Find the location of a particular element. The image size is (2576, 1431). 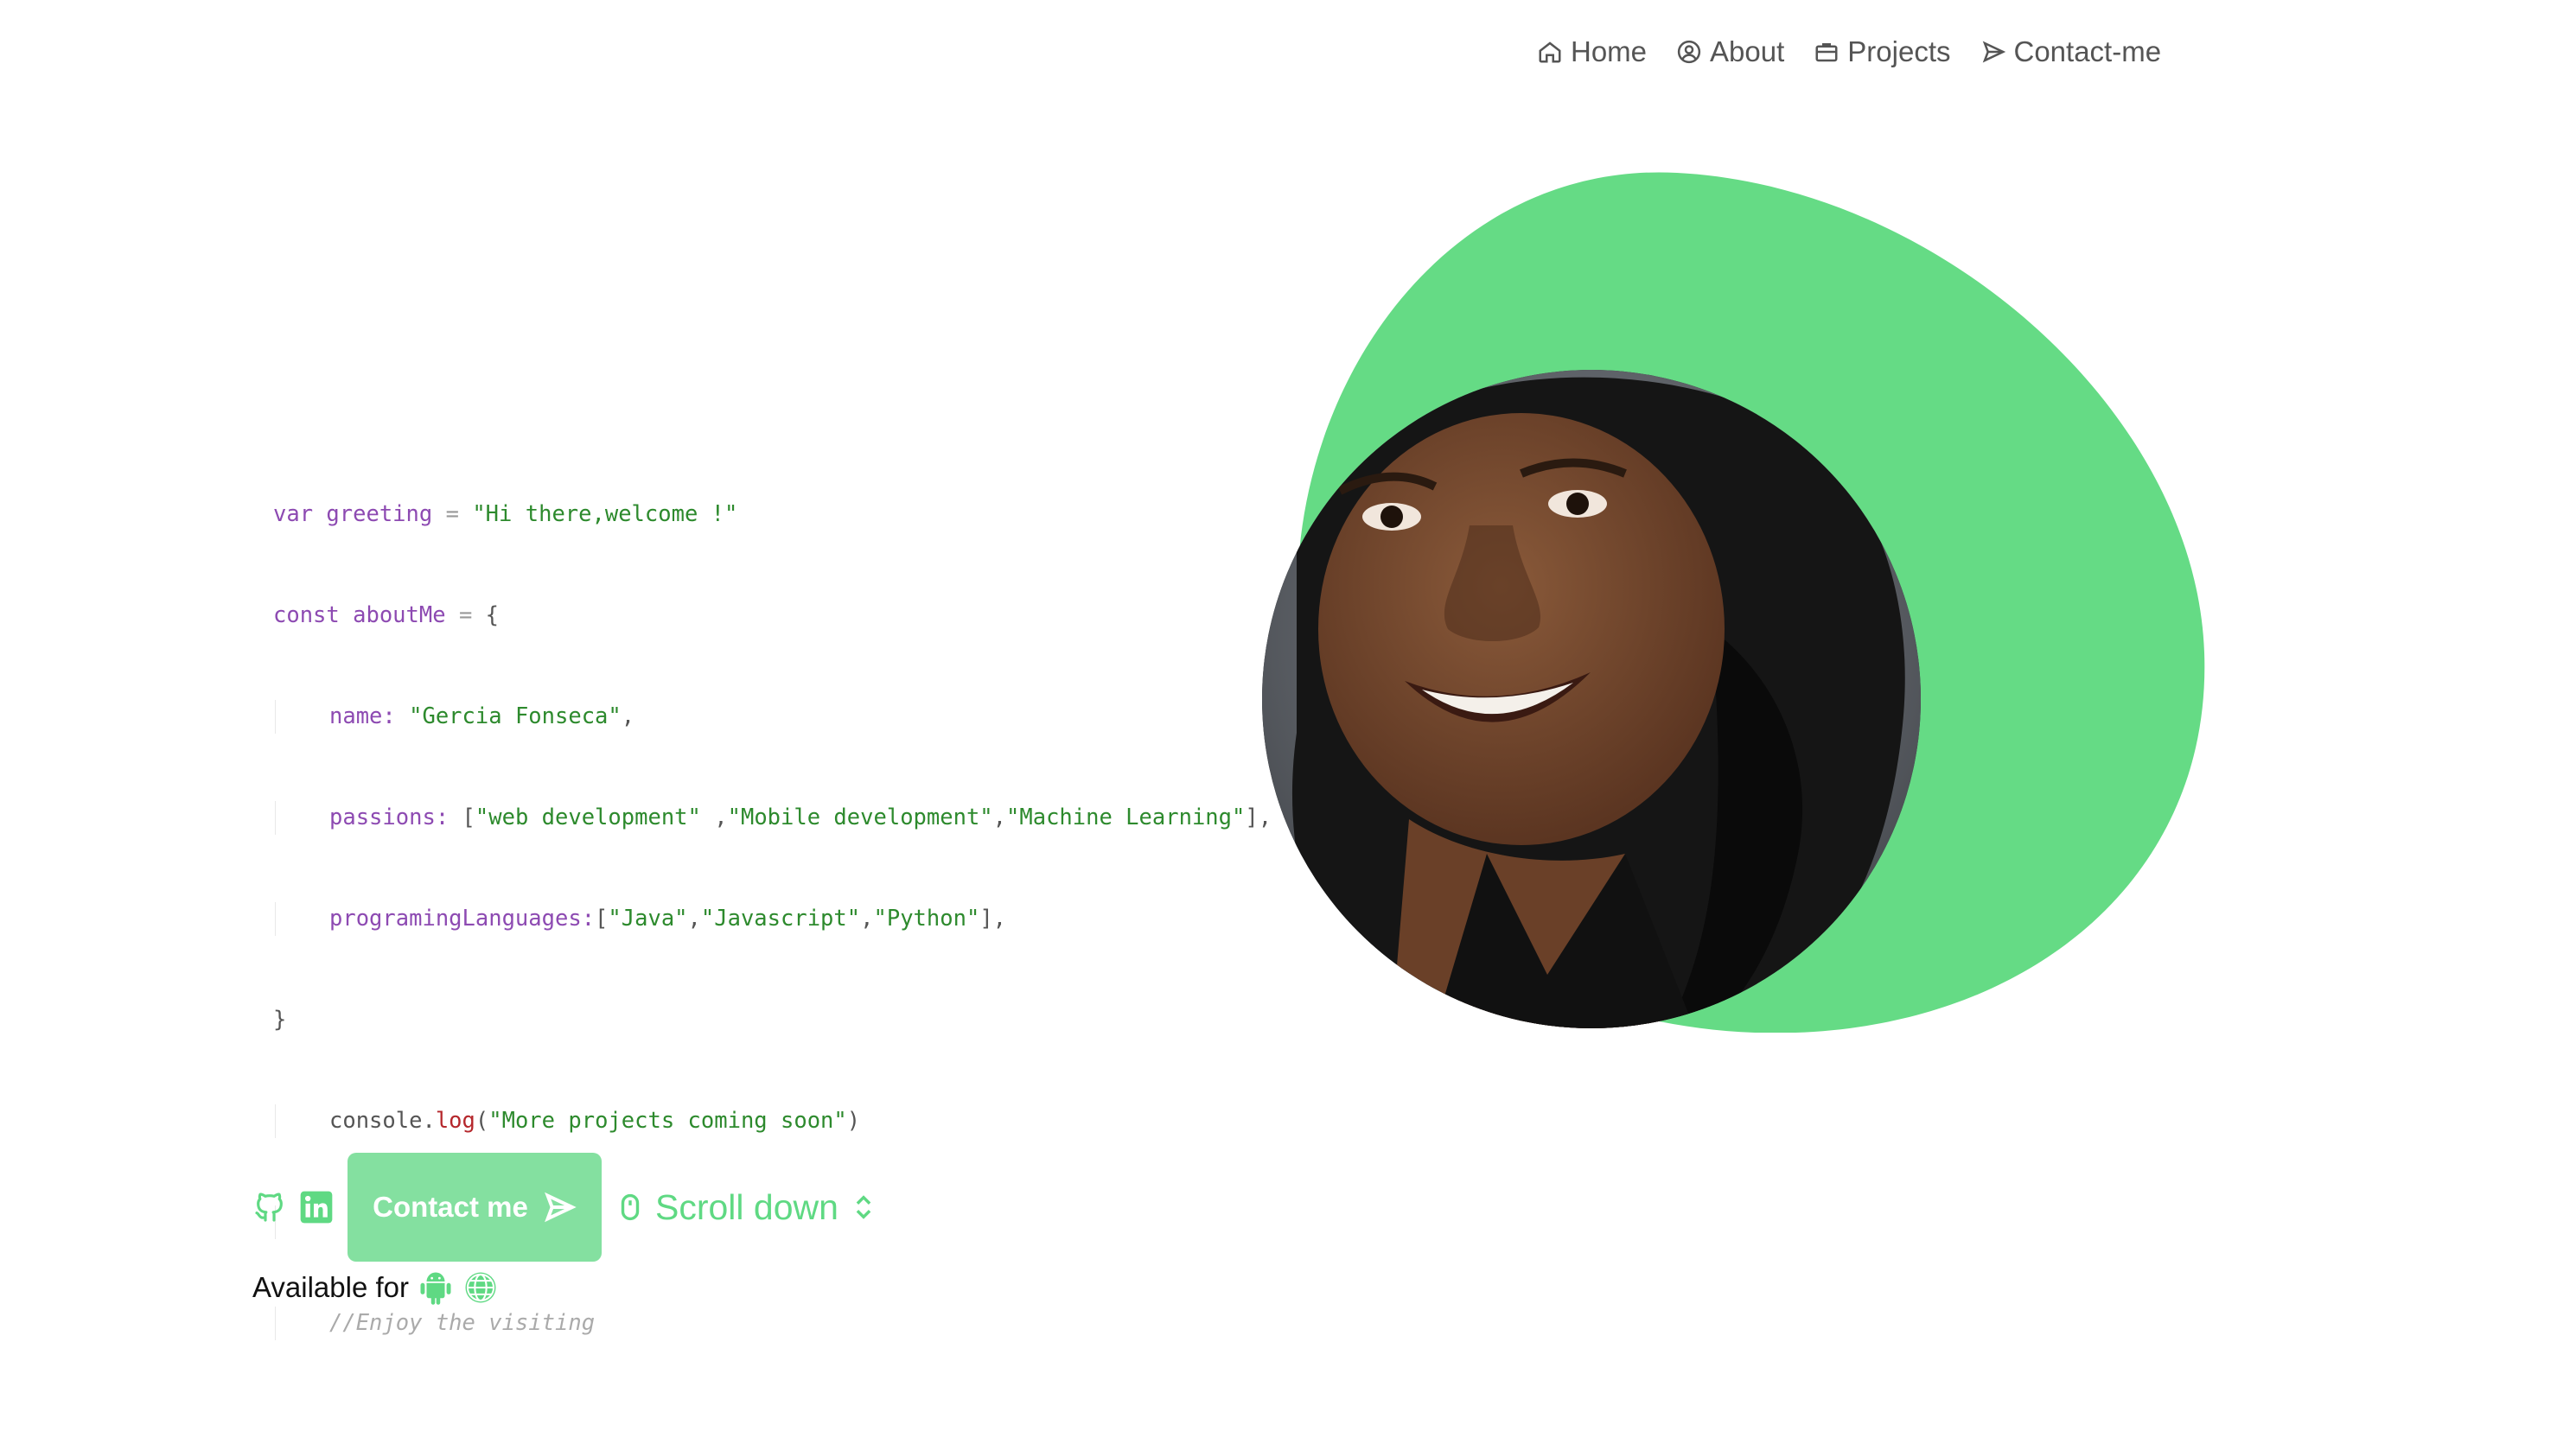

code-string: "Gercia Fonseca" is located at coordinates (515, 716).